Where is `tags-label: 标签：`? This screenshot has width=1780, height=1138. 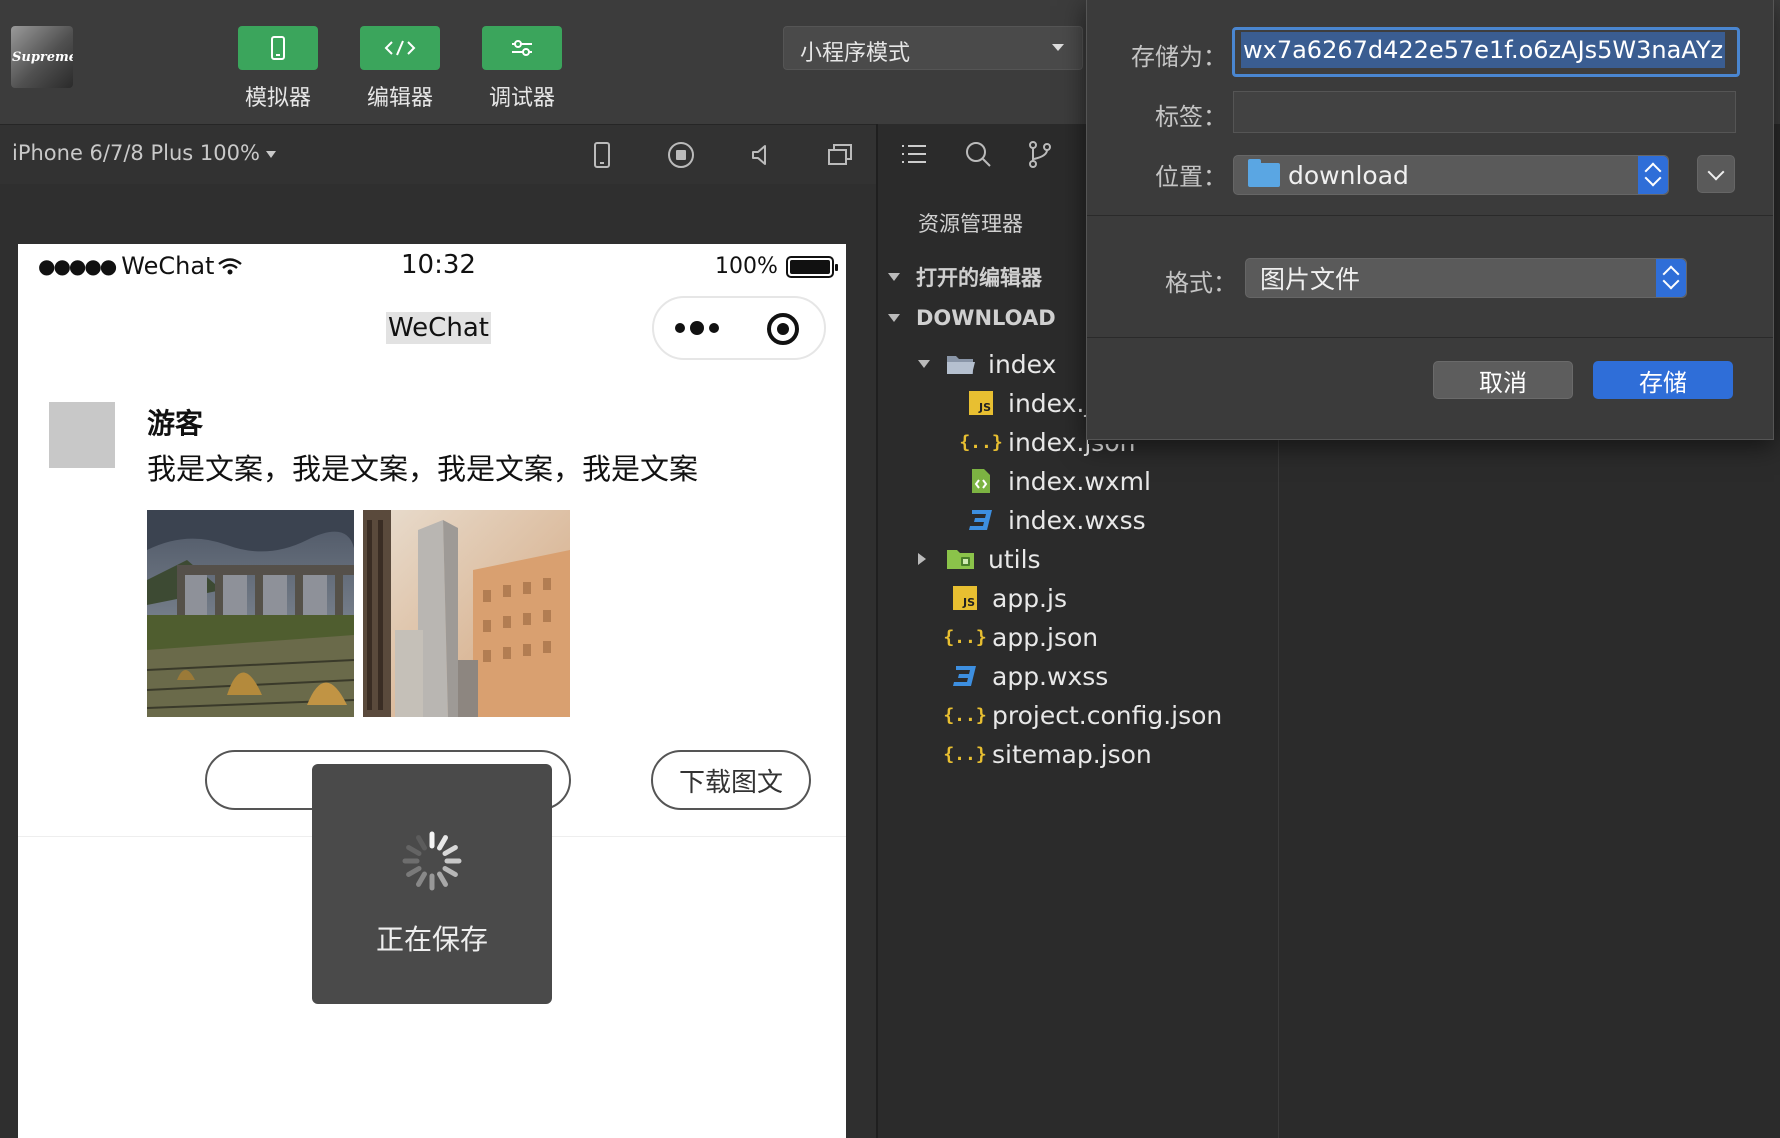 tags-label: 标签： is located at coordinates (1191, 117).